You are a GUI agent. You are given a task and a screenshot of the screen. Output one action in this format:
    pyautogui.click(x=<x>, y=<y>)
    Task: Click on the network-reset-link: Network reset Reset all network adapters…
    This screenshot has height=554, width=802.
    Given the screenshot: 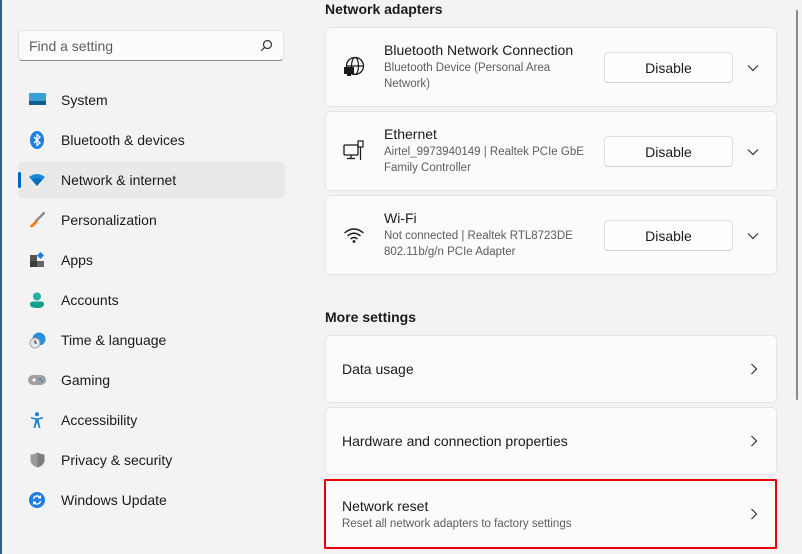 What is the action you would take?
    pyautogui.click(x=551, y=514)
    